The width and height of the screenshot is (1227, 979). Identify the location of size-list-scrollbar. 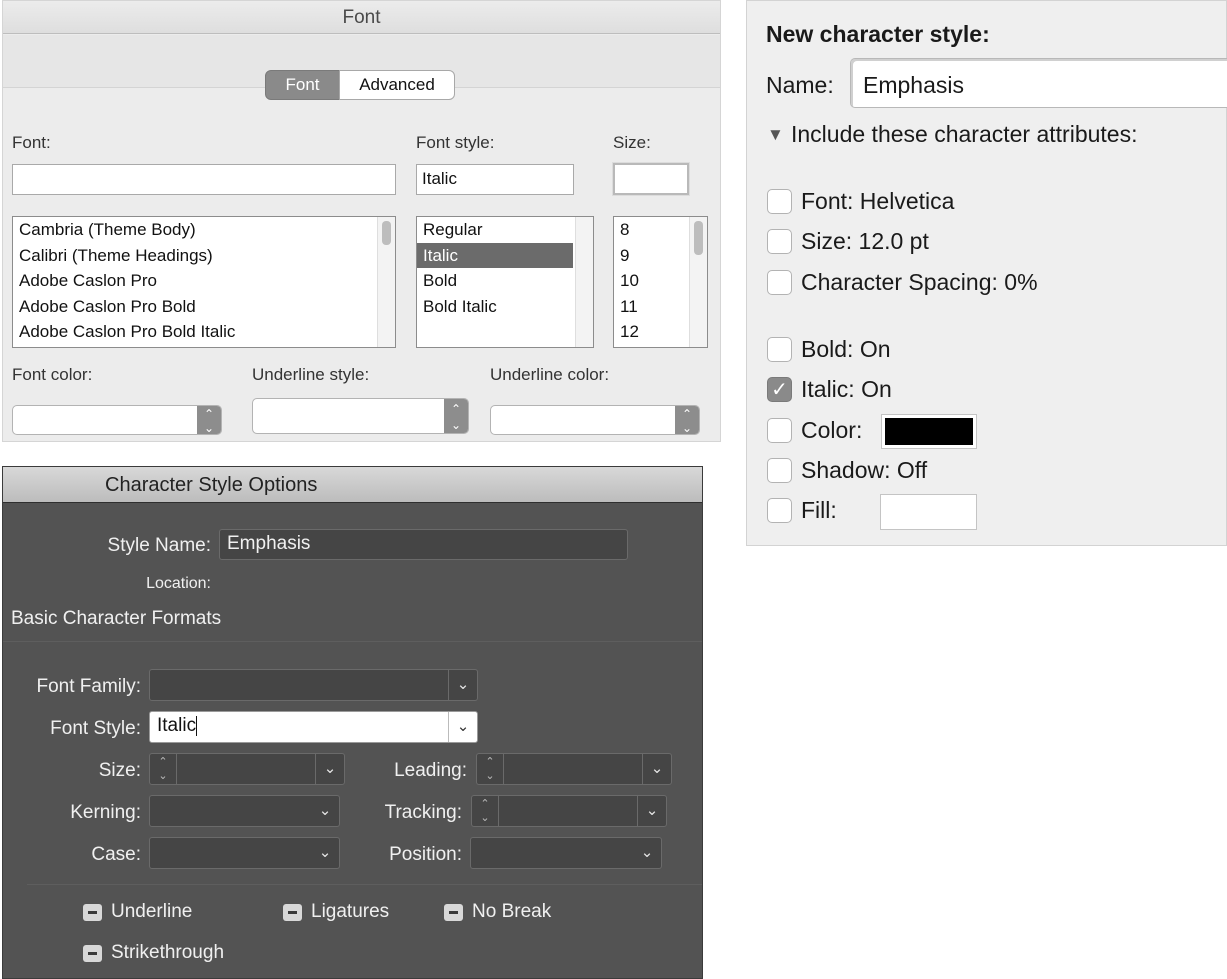
(698, 282).